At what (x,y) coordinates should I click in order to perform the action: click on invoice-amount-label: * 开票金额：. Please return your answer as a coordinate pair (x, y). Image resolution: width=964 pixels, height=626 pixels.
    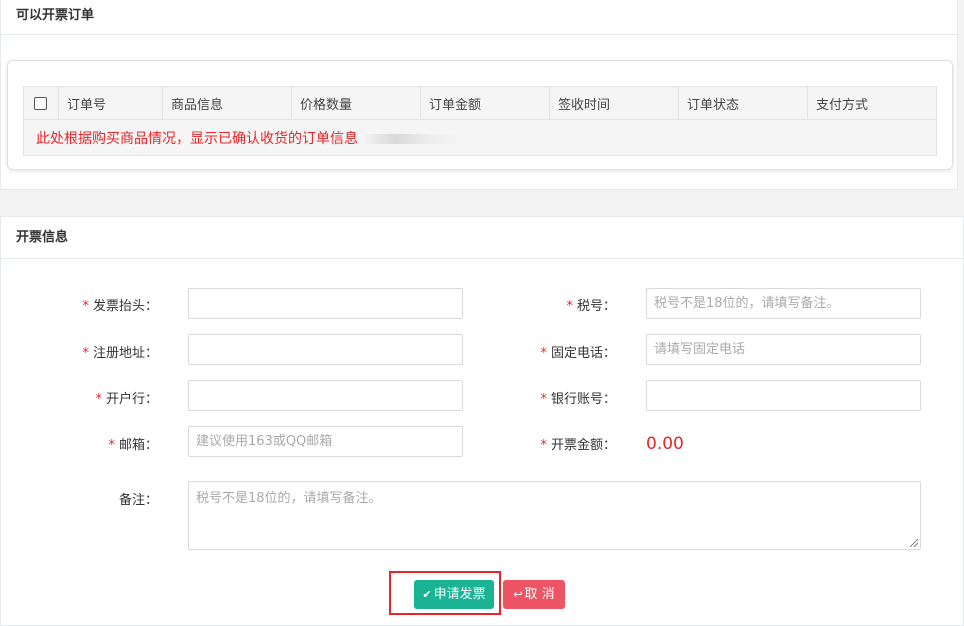
    Looking at the image, I should click on (578, 445).